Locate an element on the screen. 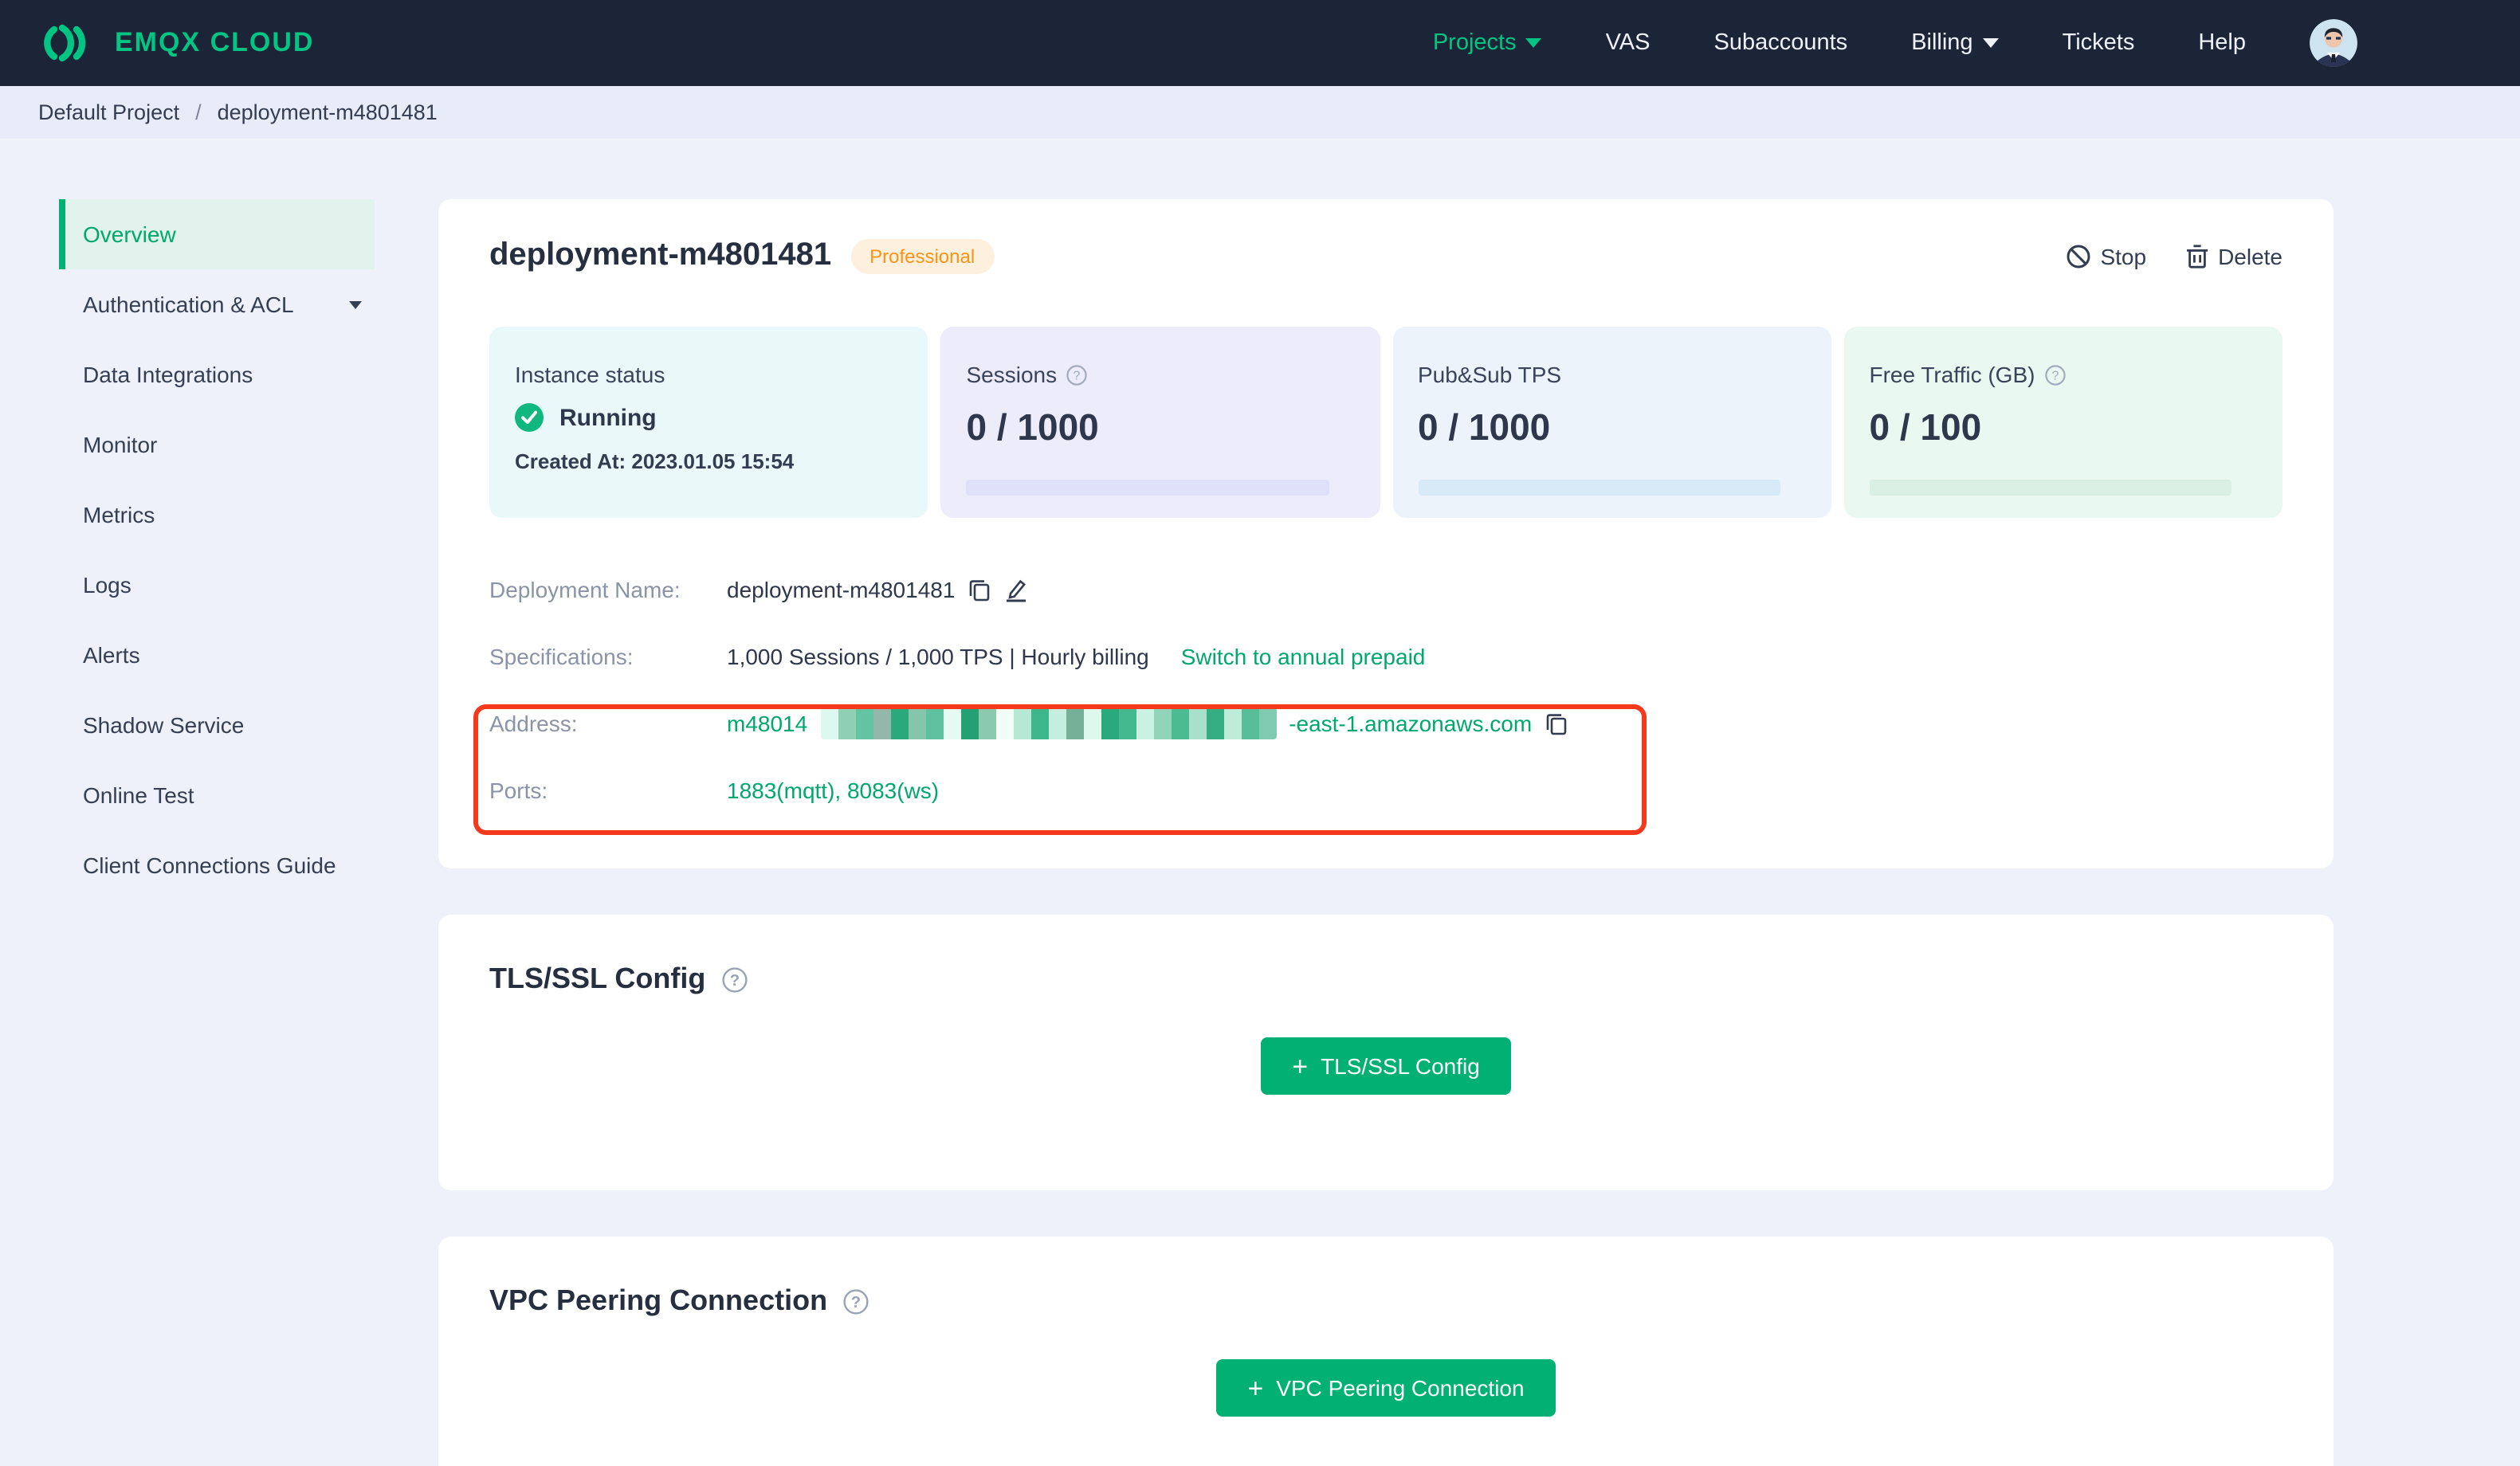 The height and width of the screenshot is (1466, 2520). nav-item-billing: Billing is located at coordinates (1955, 43).